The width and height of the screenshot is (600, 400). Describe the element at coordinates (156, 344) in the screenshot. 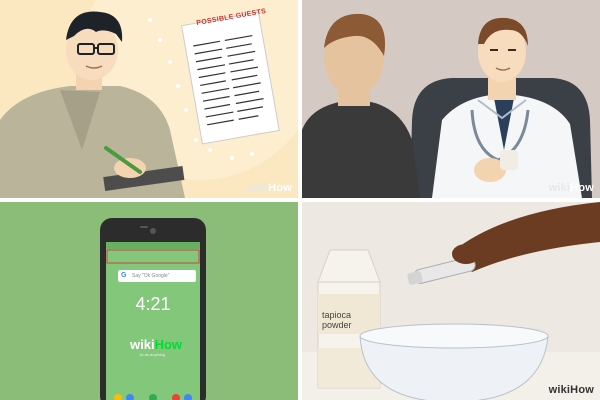

I see `wikihow-phone-logo: wikiHow` at that location.